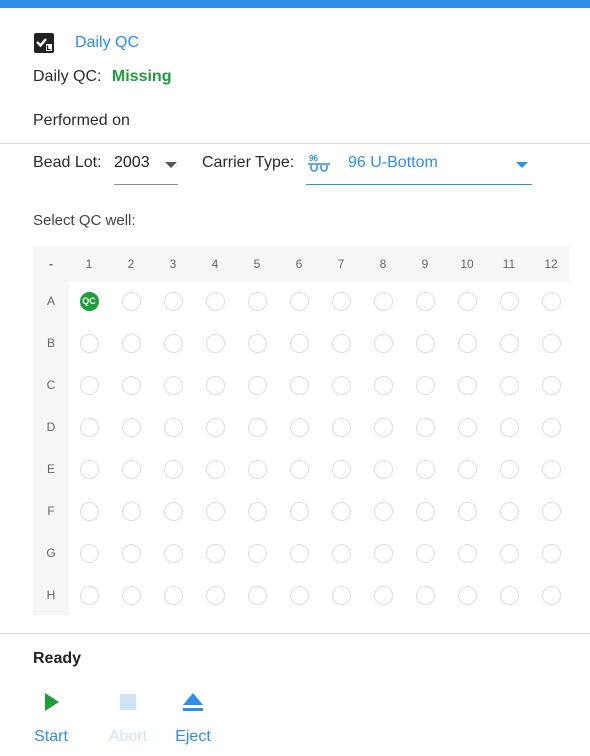  Describe the element at coordinates (89, 301) in the screenshot. I see `qc-well-selected: QC` at that location.